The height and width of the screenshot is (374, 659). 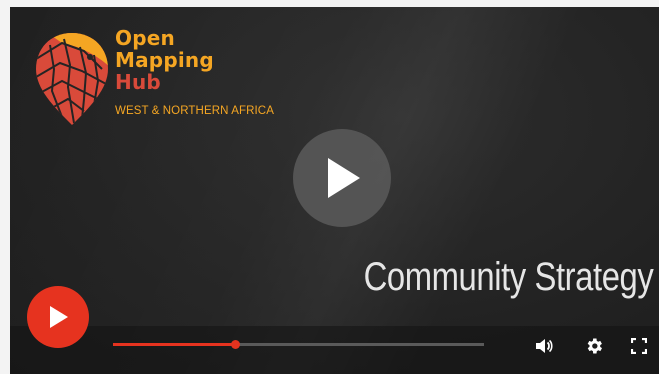 I want to click on youtube-play-button, so click(x=58, y=317).